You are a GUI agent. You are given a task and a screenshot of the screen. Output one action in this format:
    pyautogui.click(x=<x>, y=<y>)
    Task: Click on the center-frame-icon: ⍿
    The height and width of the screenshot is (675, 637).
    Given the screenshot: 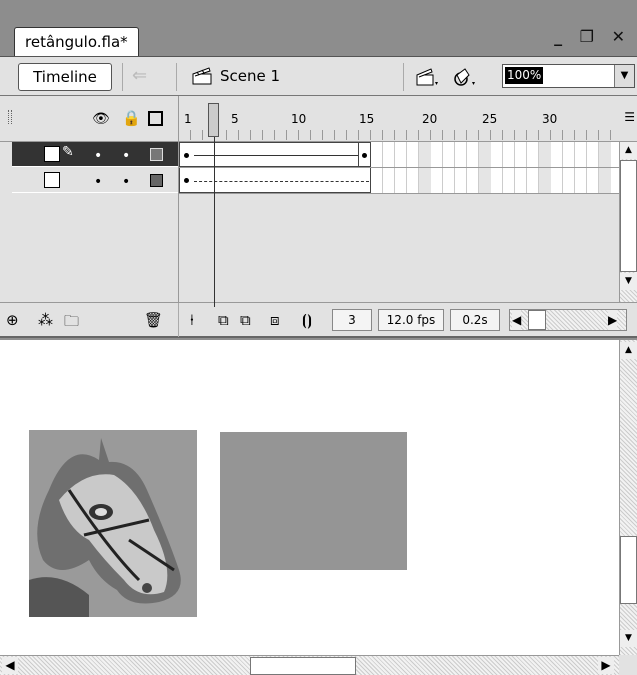 What is the action you would take?
    pyautogui.click(x=192, y=320)
    